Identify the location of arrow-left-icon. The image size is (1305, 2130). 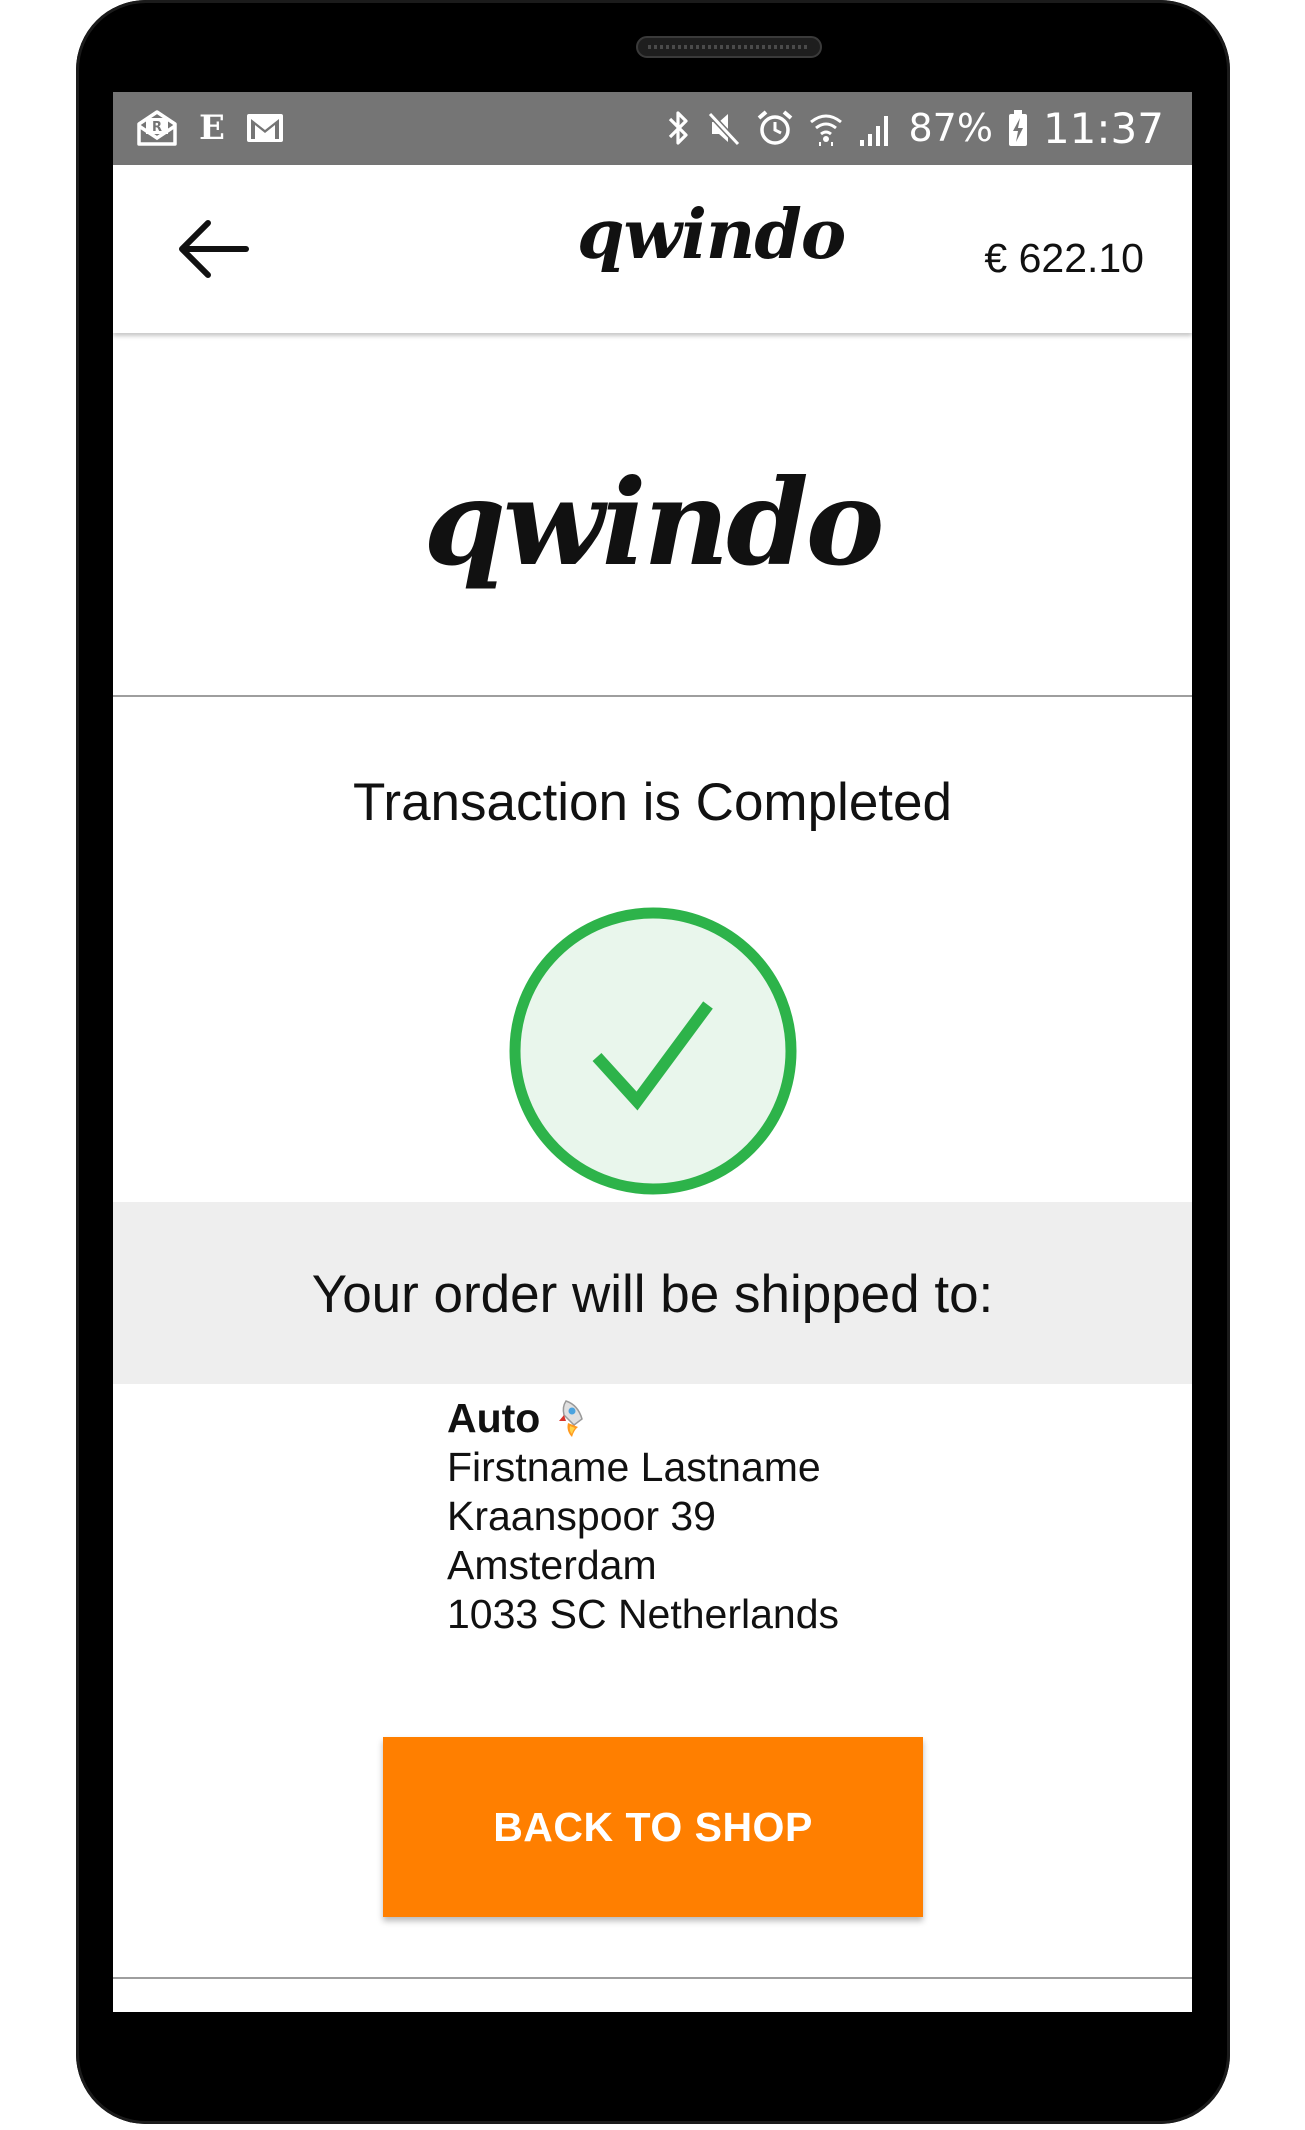
(213, 251).